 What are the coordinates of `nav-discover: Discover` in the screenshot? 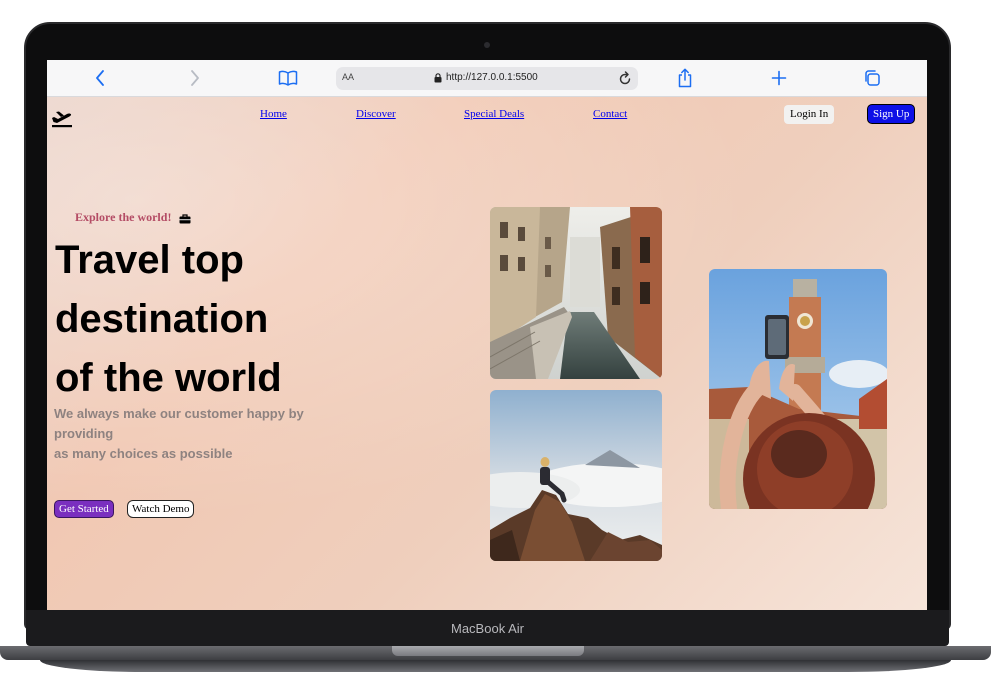 It's located at (376, 114).